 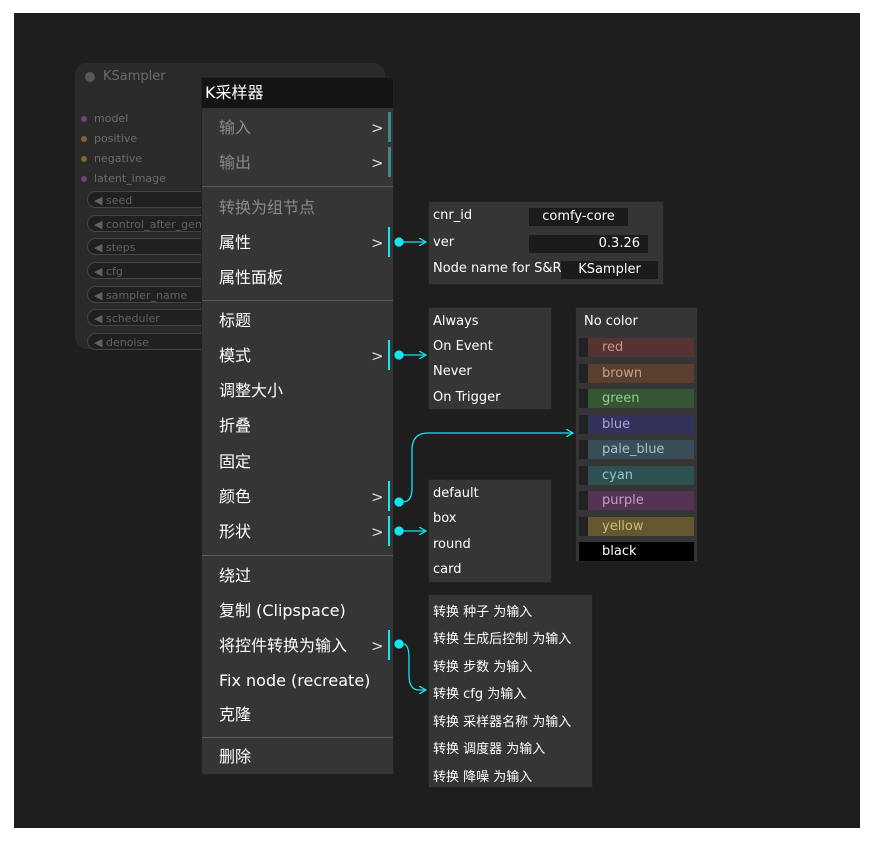 I want to click on arrow-to-color, so click(x=487, y=468).